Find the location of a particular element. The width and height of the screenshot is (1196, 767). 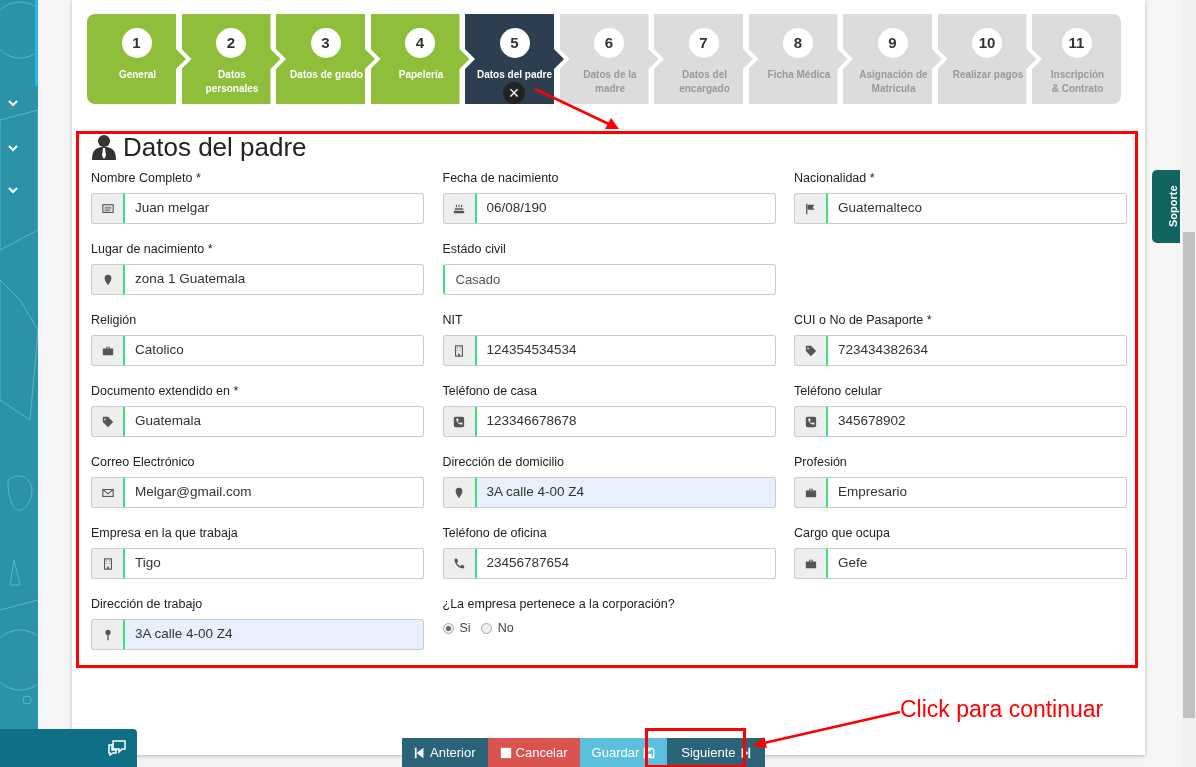

step-number: 1 is located at coordinates (136, 43).